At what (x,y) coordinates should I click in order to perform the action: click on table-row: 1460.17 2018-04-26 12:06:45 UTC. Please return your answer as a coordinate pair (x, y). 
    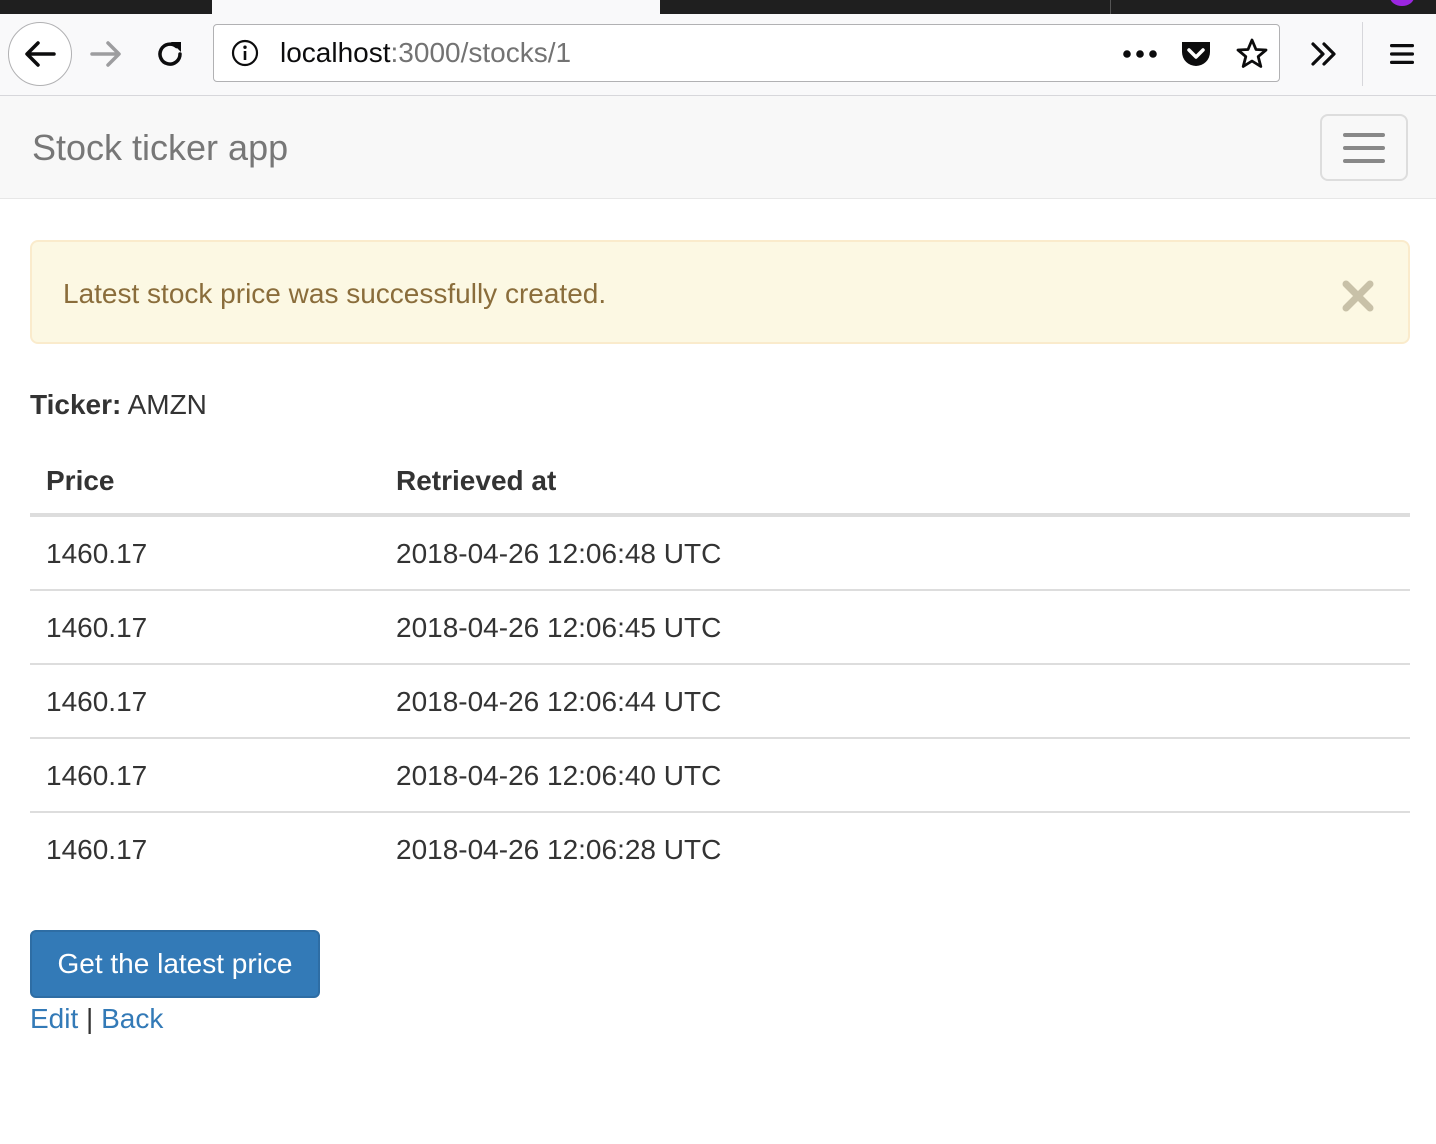
    Looking at the image, I should click on (720, 628).